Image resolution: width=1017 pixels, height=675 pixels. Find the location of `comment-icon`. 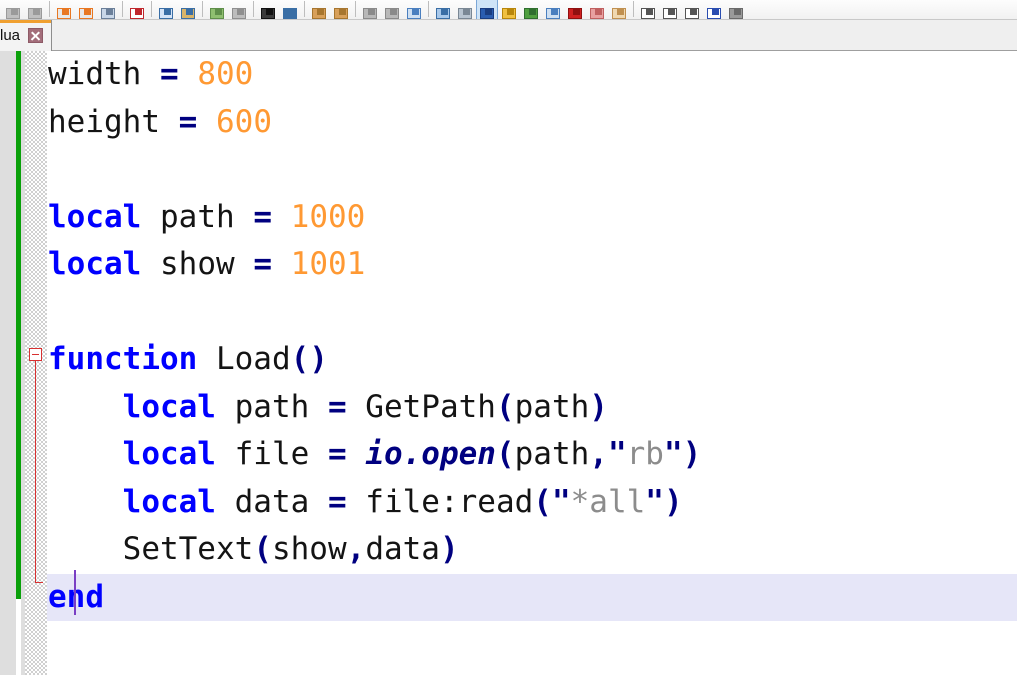

comment-icon is located at coordinates (217, 11).